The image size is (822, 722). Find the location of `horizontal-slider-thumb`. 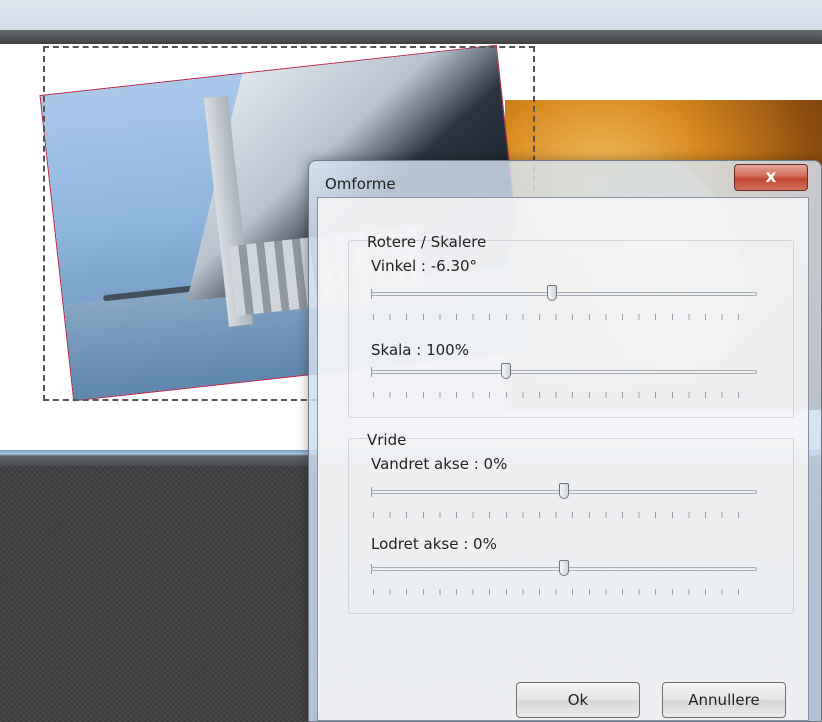

horizontal-slider-thumb is located at coordinates (564, 491).